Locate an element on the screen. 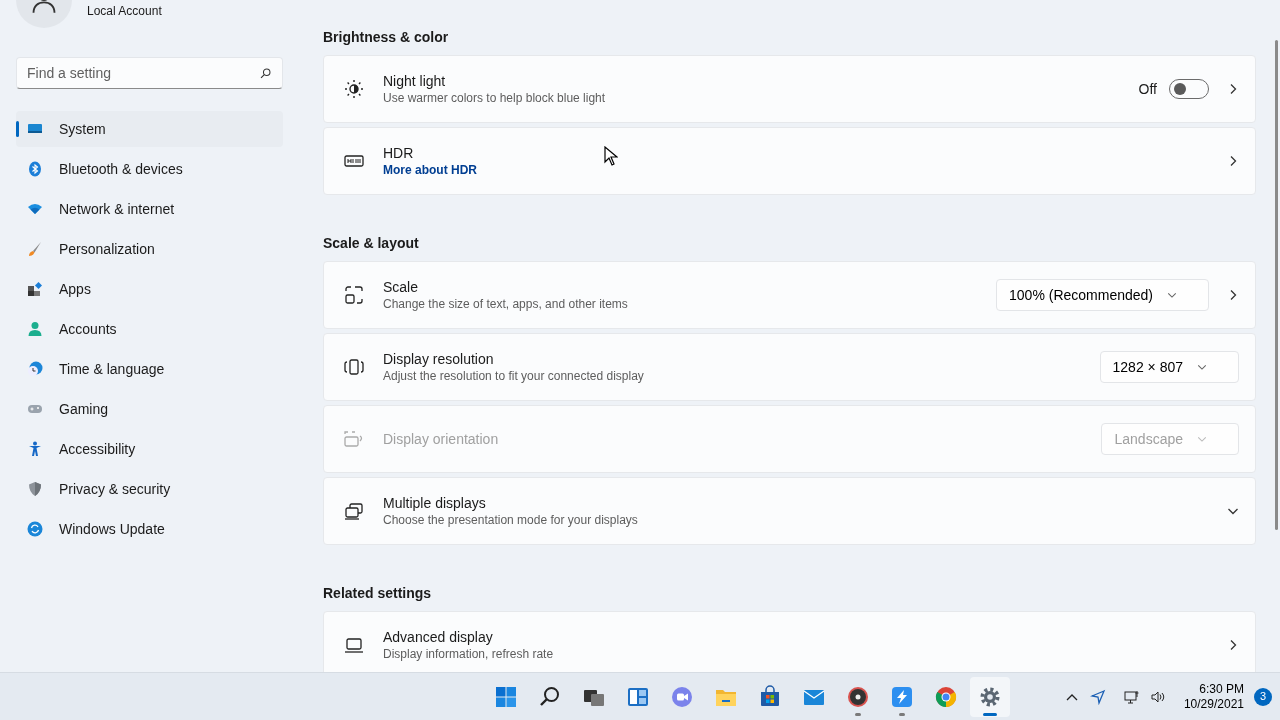 This screenshot has width=1280, height=720. section-heading: Brightness & color is located at coordinates (386, 37).